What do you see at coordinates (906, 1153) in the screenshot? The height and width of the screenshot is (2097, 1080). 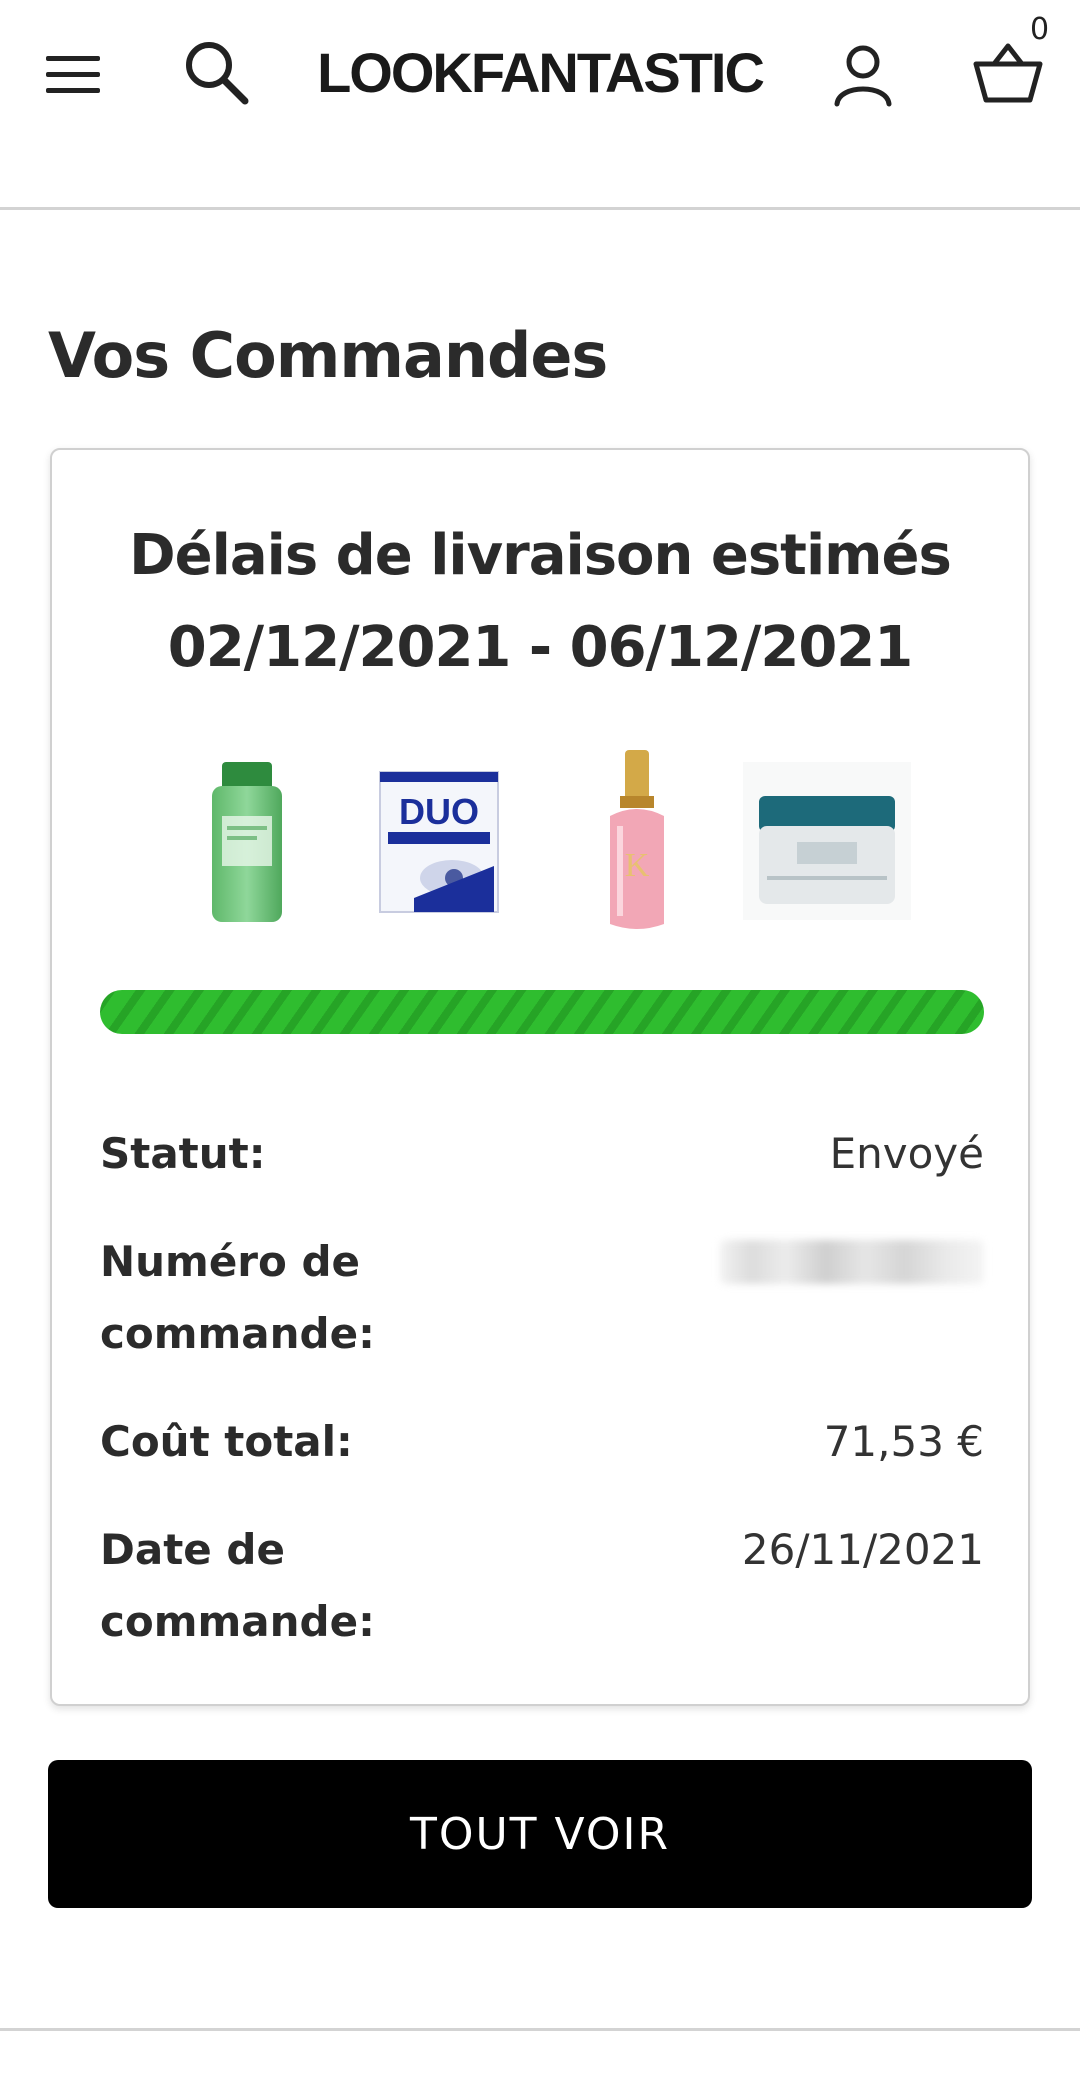 I see `status-value: Envoyé` at bounding box center [906, 1153].